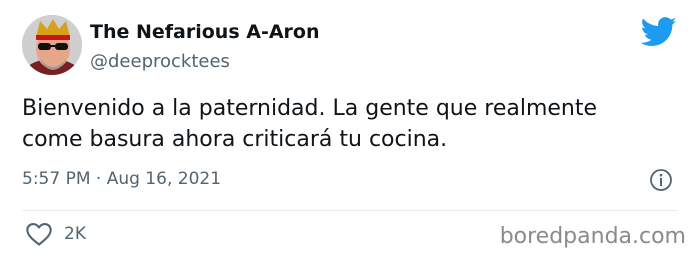 This screenshot has width=700, height=257. Describe the element at coordinates (658, 32) in the screenshot. I see `twitter-bird-icon` at that location.